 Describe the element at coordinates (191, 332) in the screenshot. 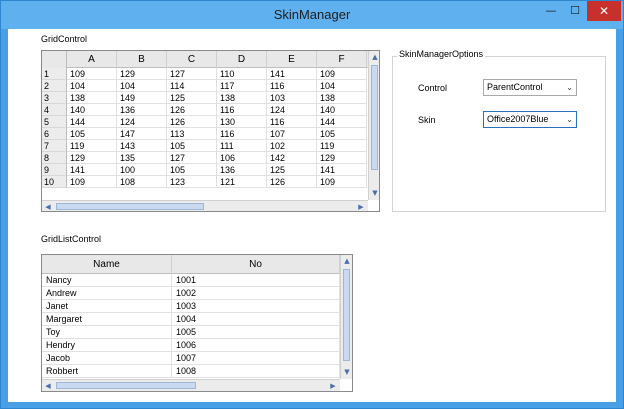

I see `list-item: Toy 1005` at that location.